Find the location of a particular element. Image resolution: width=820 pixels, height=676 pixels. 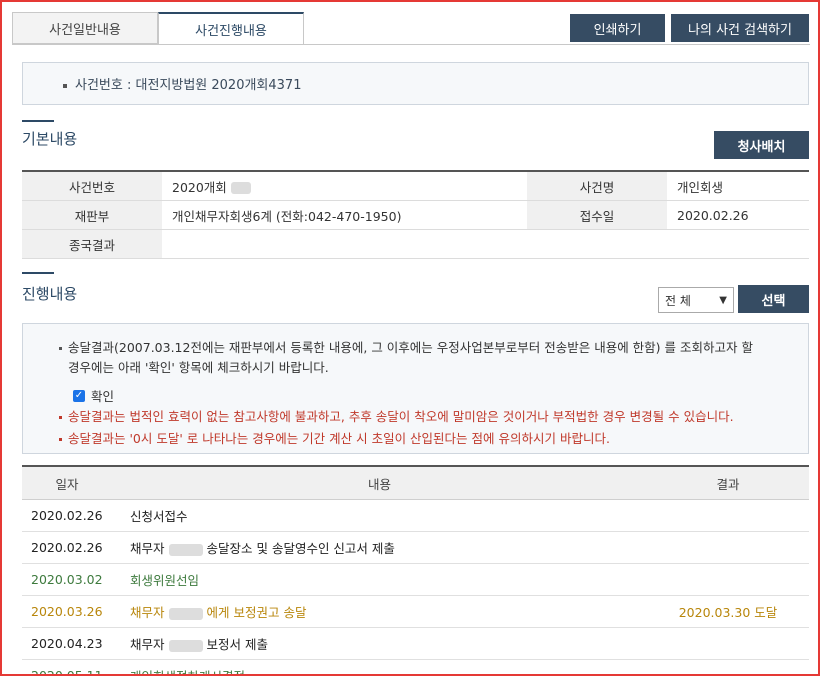

table-row: 2020.05.11 개인회생절차개시결정 is located at coordinates (415, 666).